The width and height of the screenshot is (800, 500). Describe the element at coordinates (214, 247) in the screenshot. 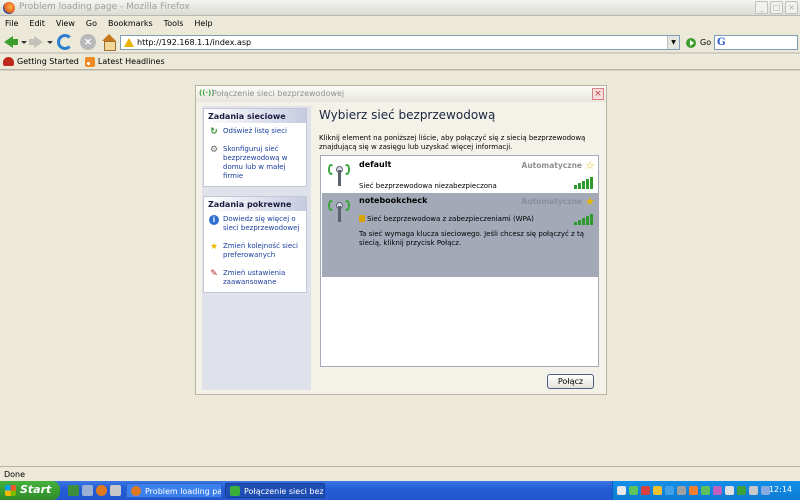

I see `star-icon: ★` at that location.